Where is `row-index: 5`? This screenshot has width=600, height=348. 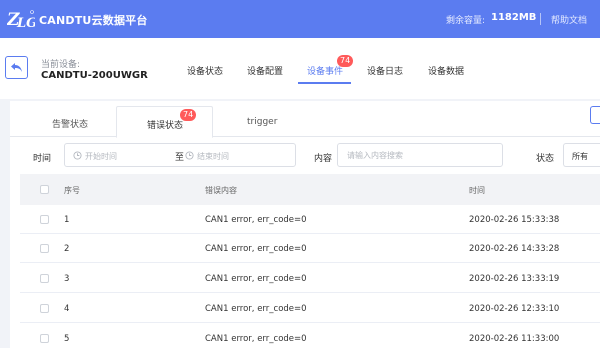
row-index: 5 is located at coordinates (67, 339).